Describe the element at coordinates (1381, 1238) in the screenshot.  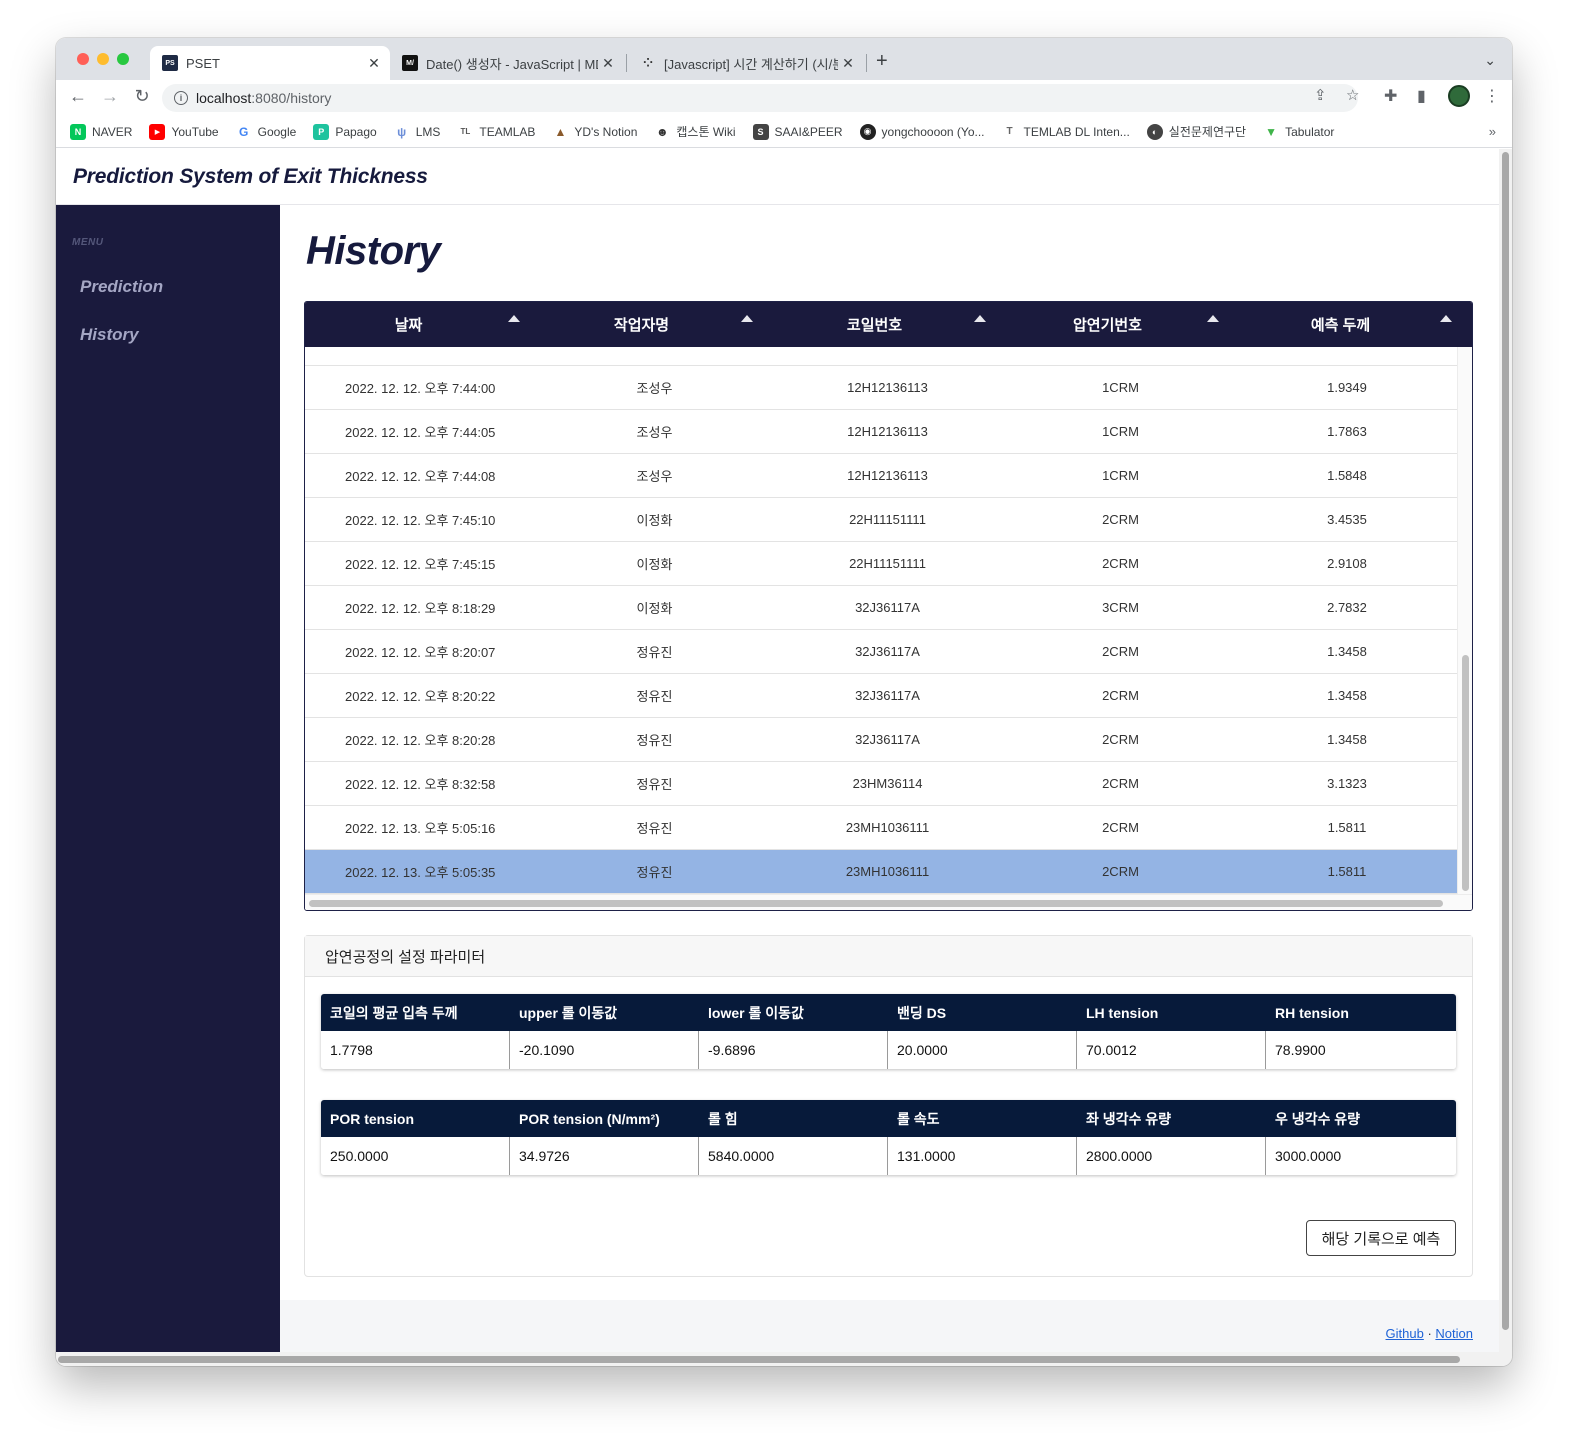
I see `predict-with-record-button: 해당 기록으로 예측` at that location.